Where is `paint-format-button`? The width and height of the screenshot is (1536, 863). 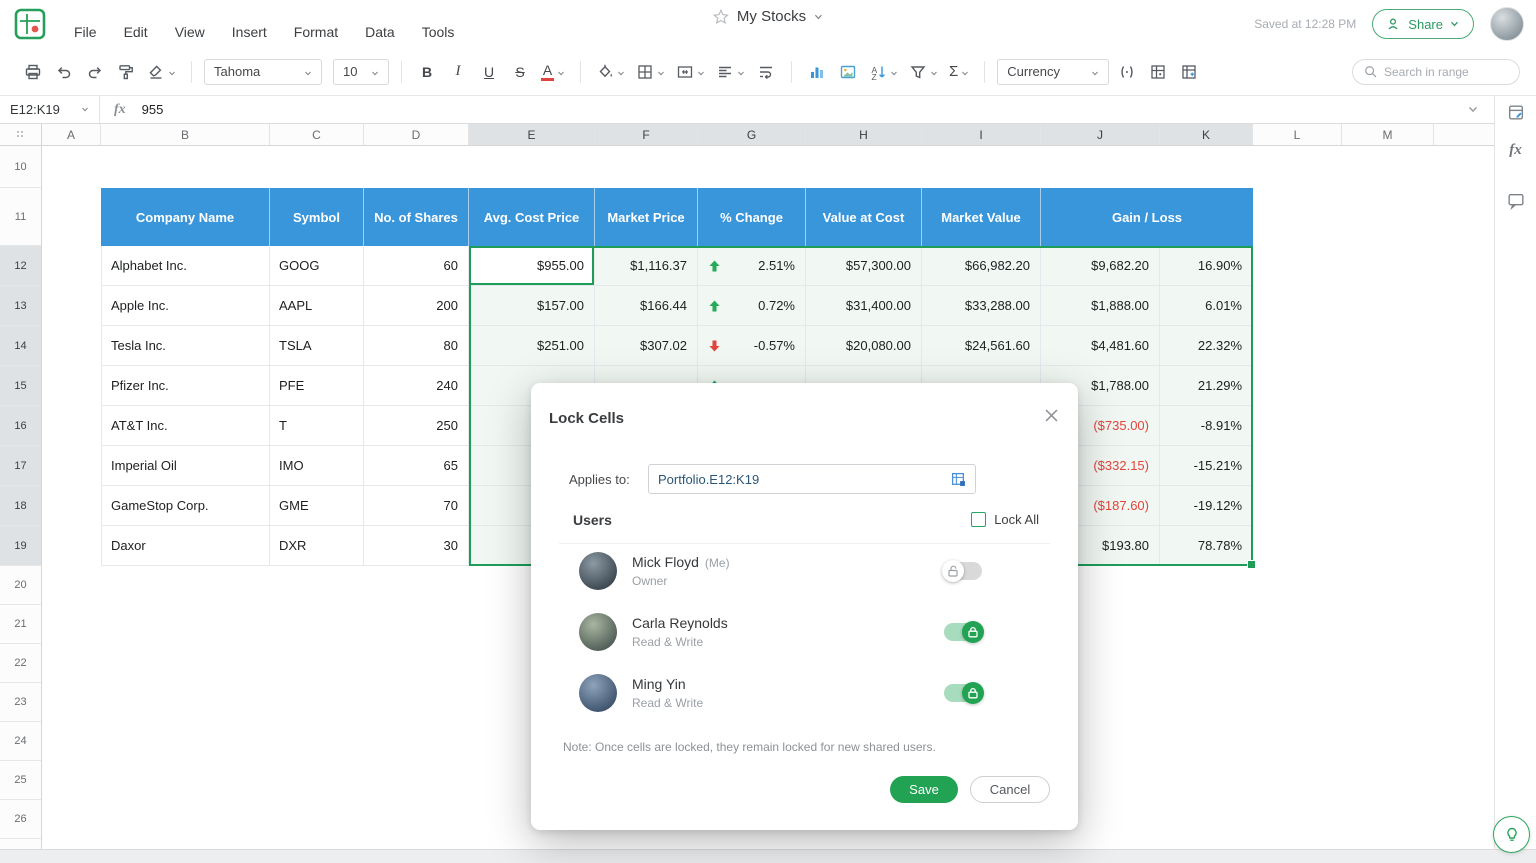
paint-format-button is located at coordinates (126, 72).